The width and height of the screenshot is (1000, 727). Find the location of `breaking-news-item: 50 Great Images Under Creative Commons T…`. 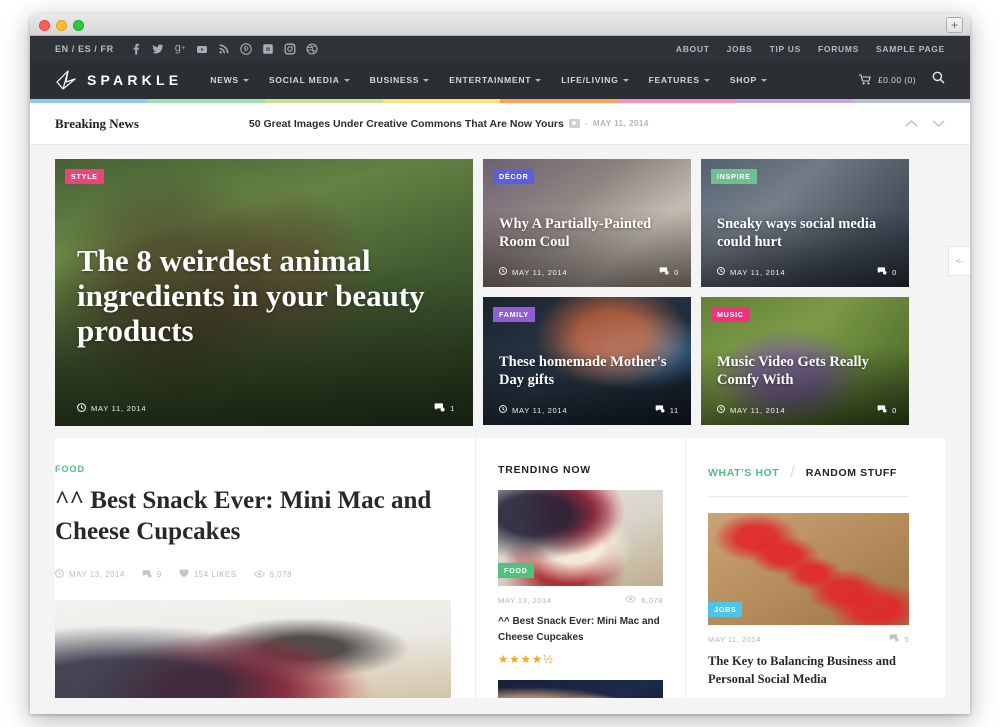

breaking-news-item: 50 Great Images Under Creative Commons T… is located at coordinates (449, 124).